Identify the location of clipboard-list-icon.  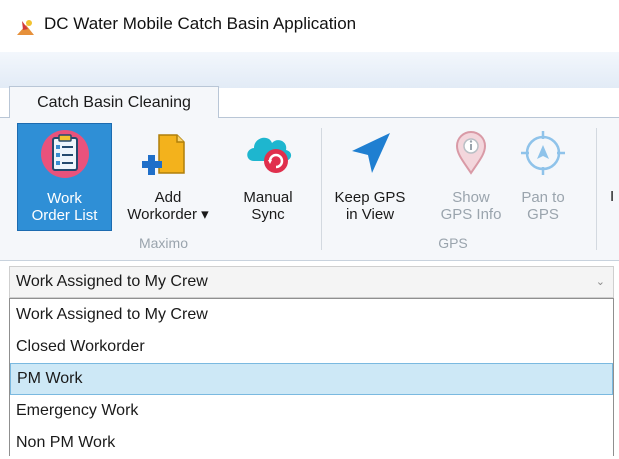
(64, 154).